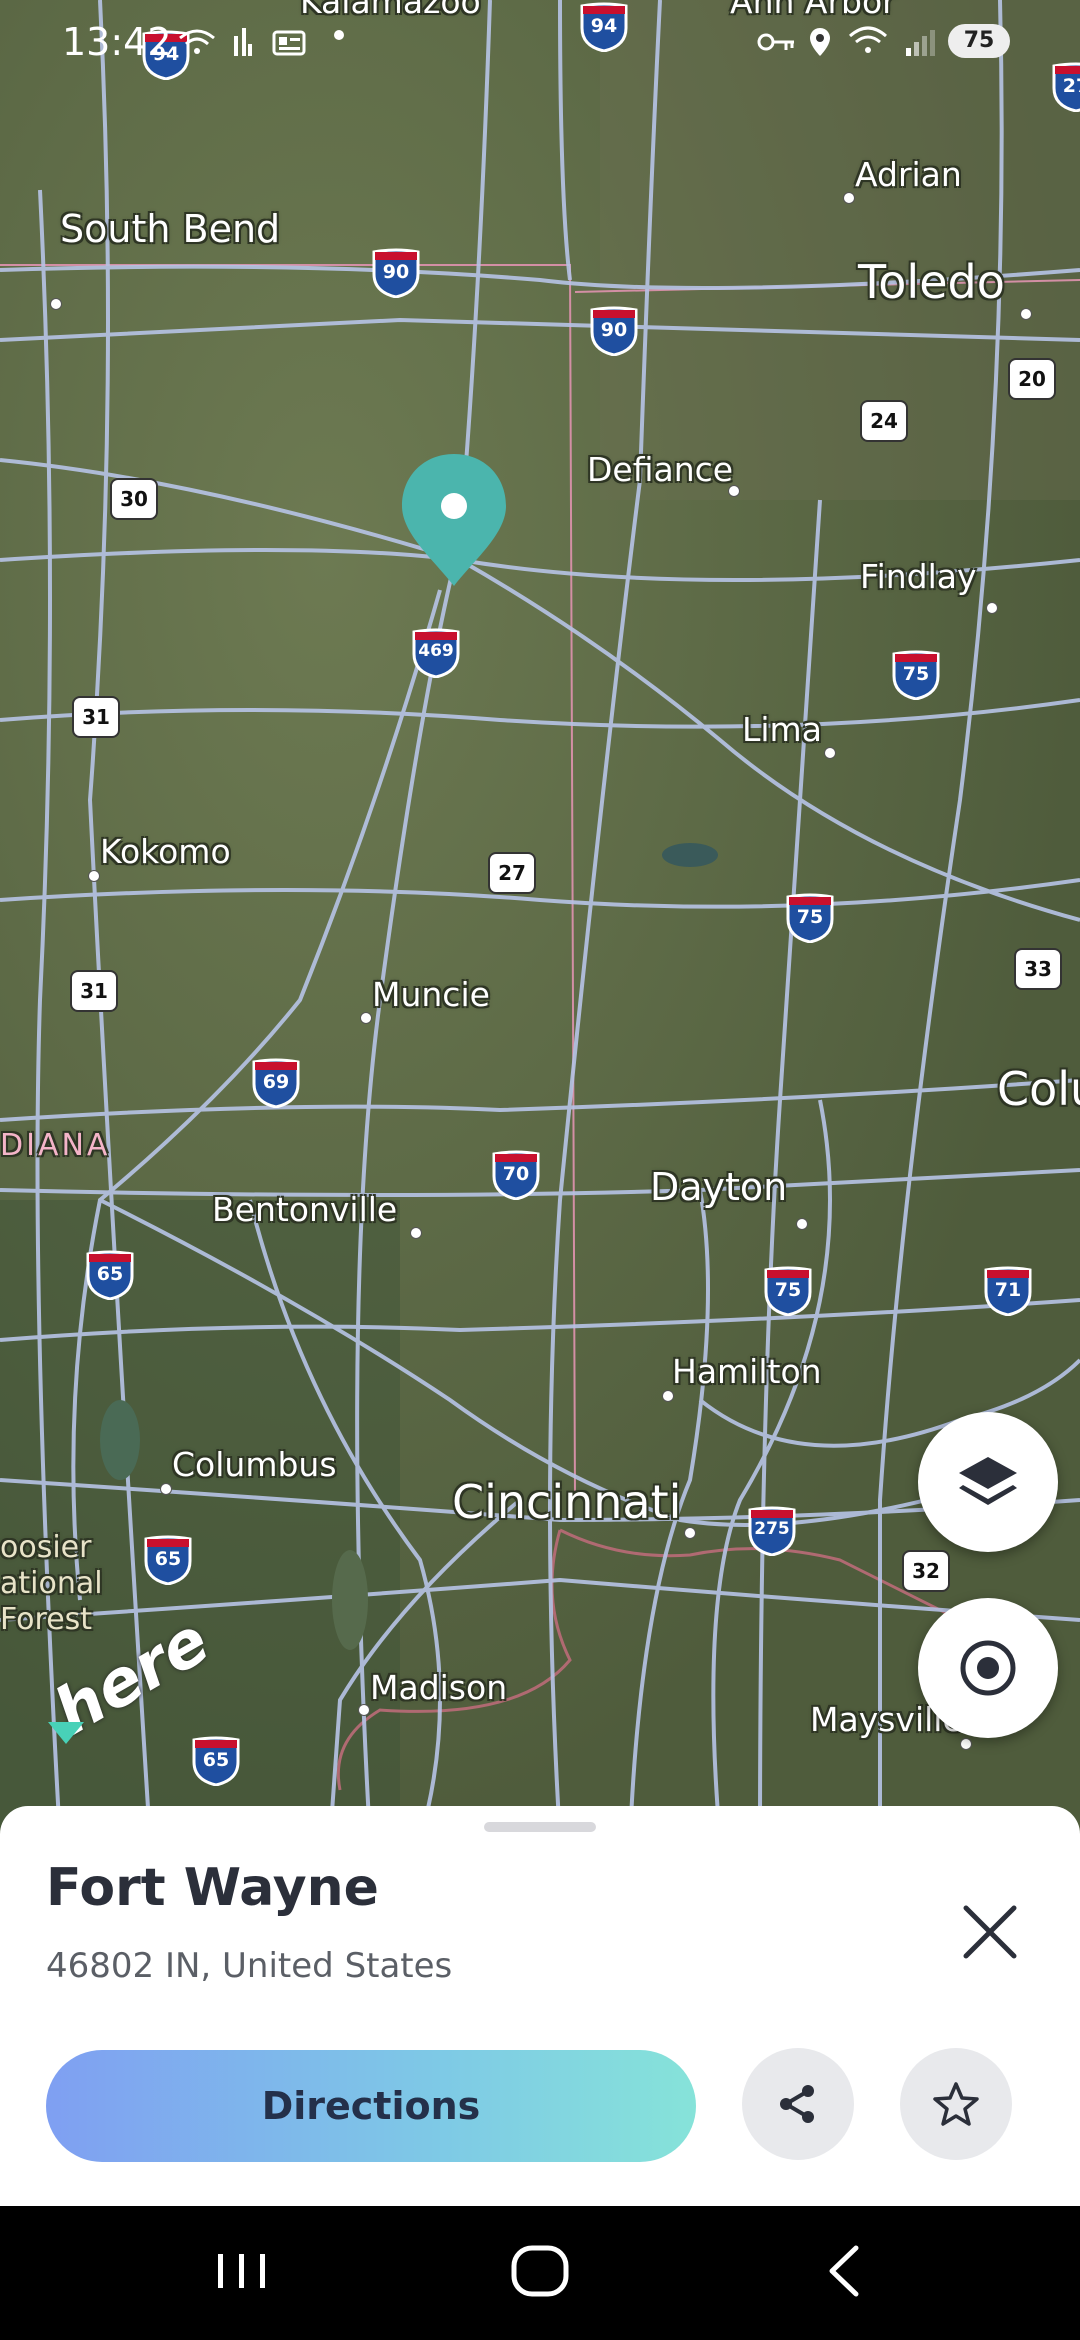 Image resolution: width=1080 pixels, height=2340 pixels. Describe the element at coordinates (931, 282) in the screenshot. I see `city-label-toledo: Toledo` at that location.